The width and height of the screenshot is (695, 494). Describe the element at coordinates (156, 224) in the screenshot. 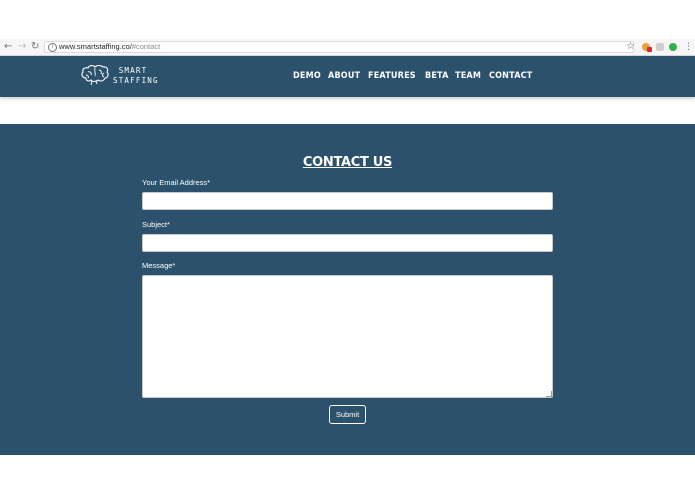

I see `subject-label: Subject*` at that location.